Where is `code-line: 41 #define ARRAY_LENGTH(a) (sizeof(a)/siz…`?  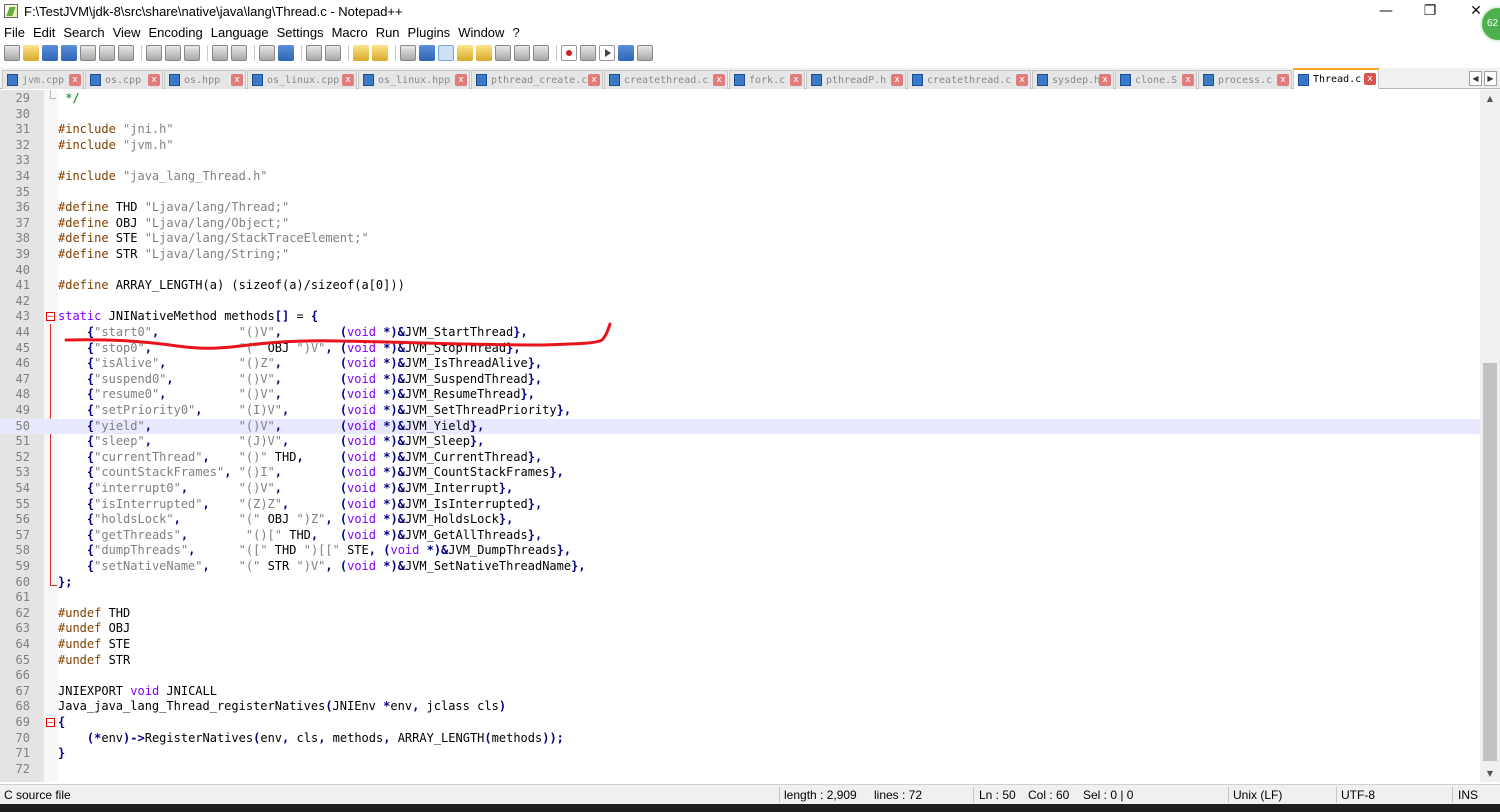
code-line: 41 #define ARRAY_LENGTH(a) (sizeof(a)/siz… is located at coordinates (740, 286).